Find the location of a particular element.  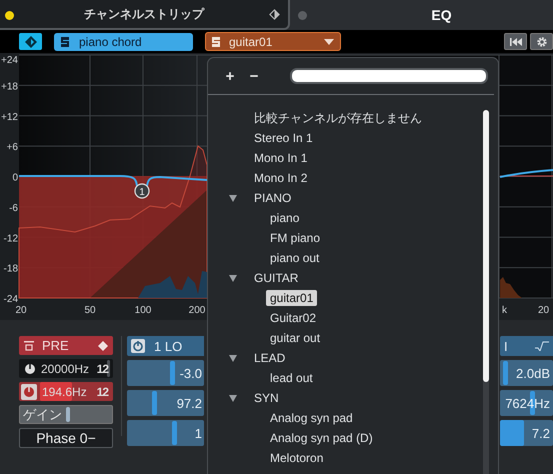

skip-back-icon is located at coordinates (516, 42).